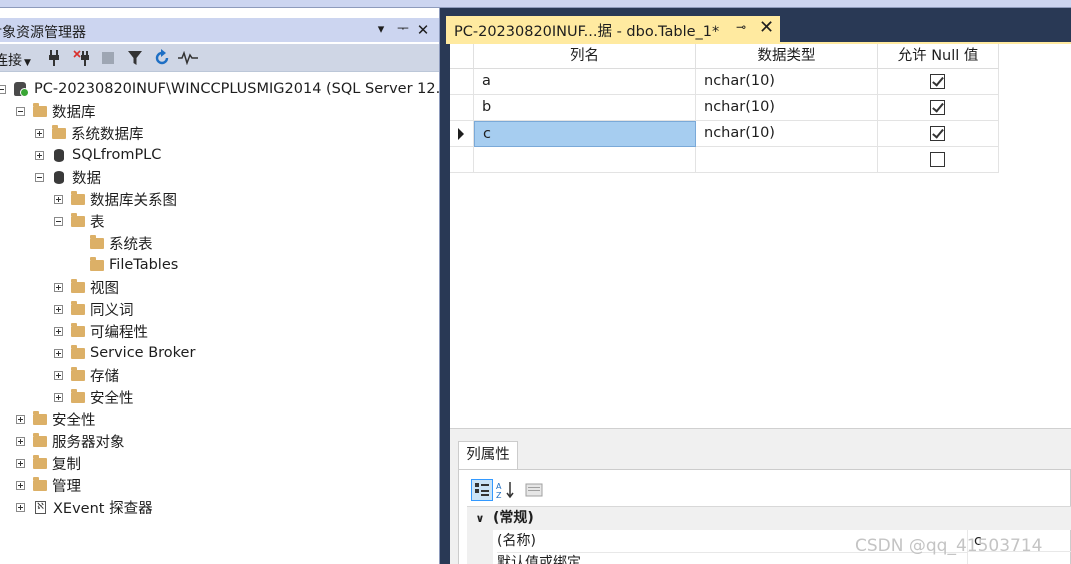 This screenshot has height=564, width=1071. What do you see at coordinates (767, 489) in the screenshot?
I see `properties-toolbar: AZ` at bounding box center [767, 489].